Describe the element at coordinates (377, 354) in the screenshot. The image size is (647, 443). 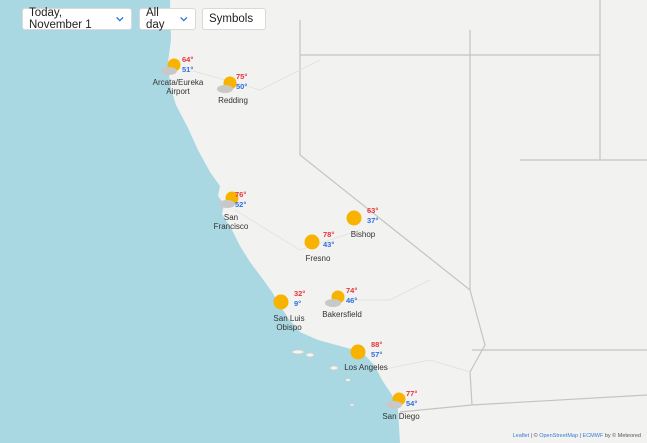
I see `low-temp: 57°` at that location.